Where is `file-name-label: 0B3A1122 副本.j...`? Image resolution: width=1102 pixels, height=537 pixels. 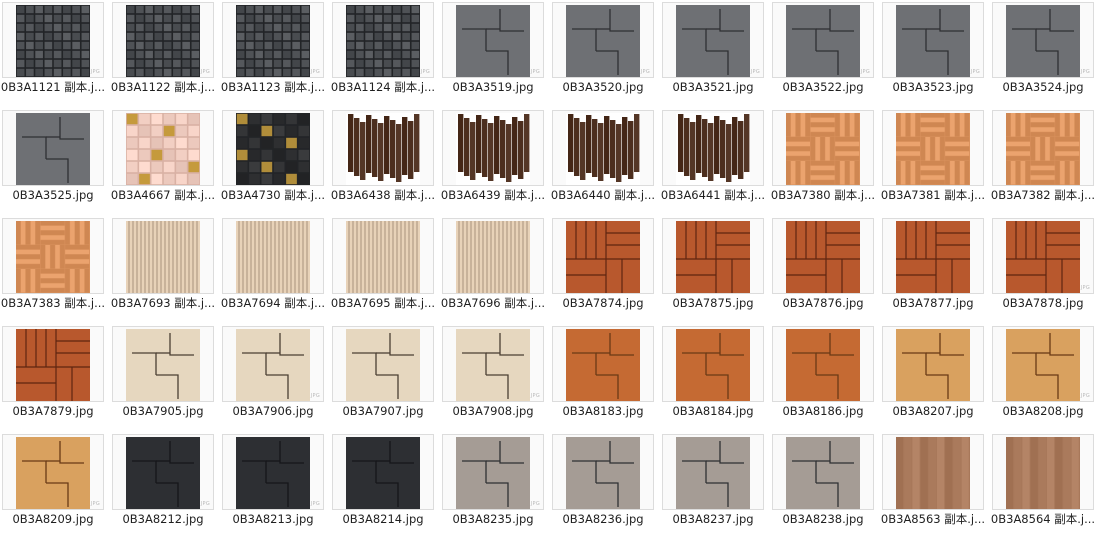
file-name-label: 0B3A1122 副本.j... is located at coordinates (163, 87).